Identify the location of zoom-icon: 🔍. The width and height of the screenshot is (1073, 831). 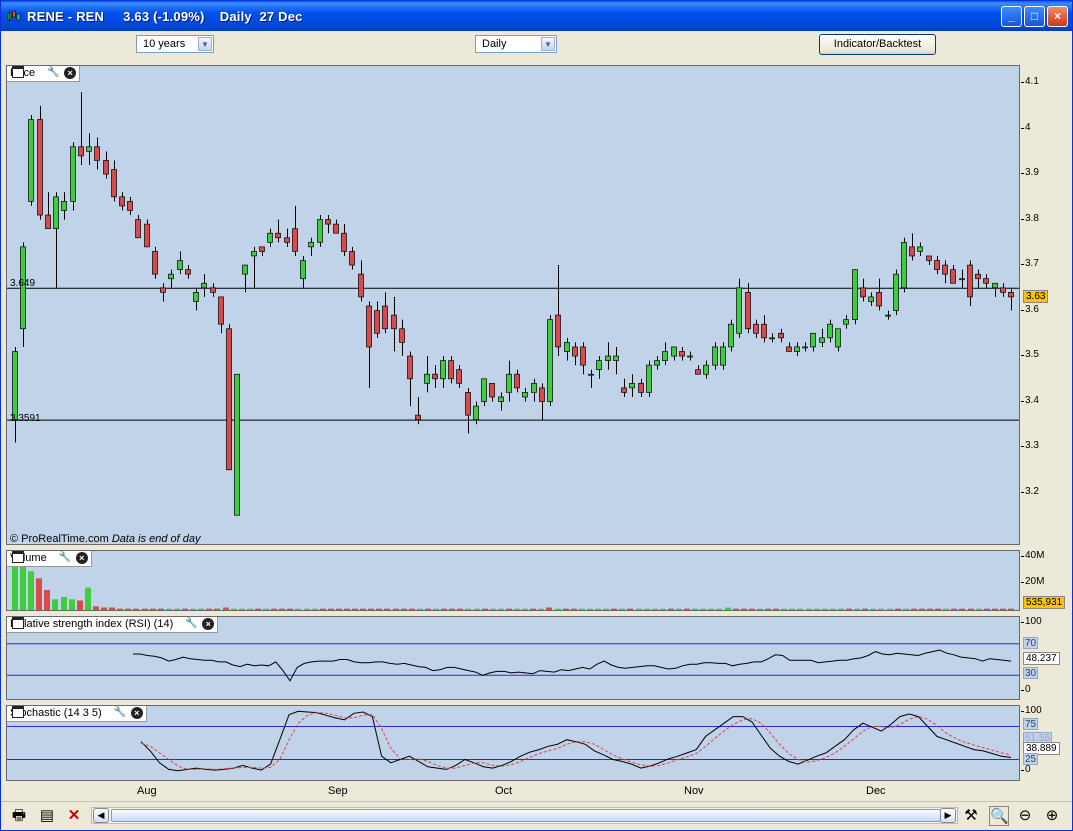
(999, 816).